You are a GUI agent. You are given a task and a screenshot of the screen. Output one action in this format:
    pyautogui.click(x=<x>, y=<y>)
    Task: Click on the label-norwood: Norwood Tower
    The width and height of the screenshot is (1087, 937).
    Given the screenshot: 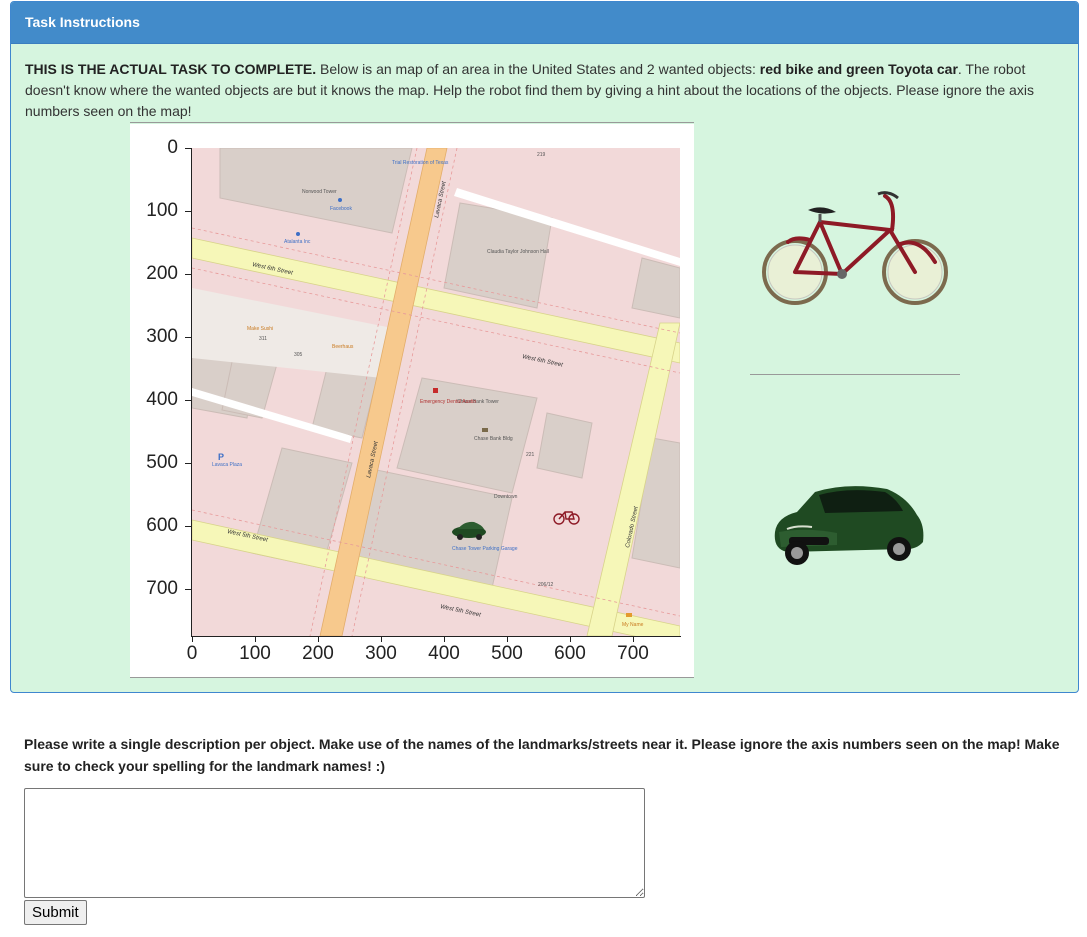 What is the action you would take?
    pyautogui.click(x=319, y=192)
    